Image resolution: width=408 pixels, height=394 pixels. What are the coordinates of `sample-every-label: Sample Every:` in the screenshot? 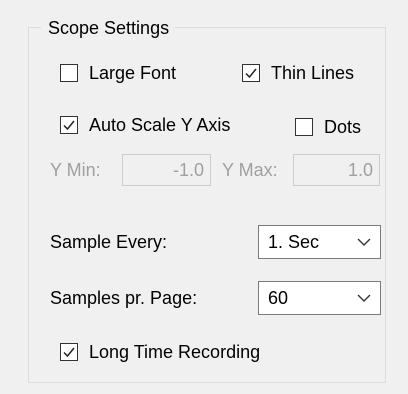 It's located at (109, 242).